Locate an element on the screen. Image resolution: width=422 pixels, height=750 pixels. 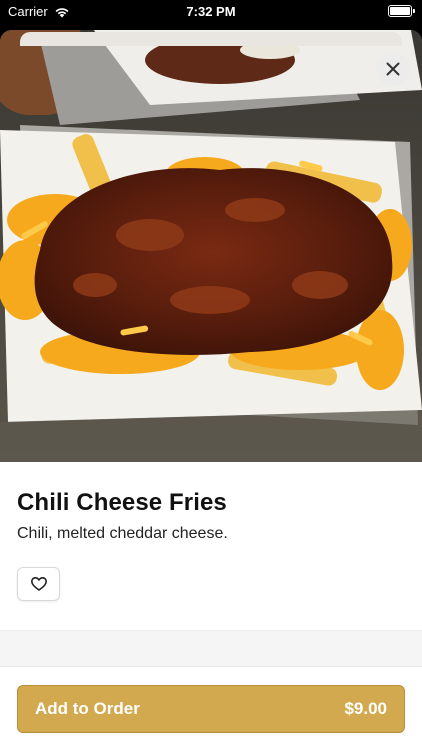
item-description: Chili, melted cheddar cheese. is located at coordinates (122, 533).